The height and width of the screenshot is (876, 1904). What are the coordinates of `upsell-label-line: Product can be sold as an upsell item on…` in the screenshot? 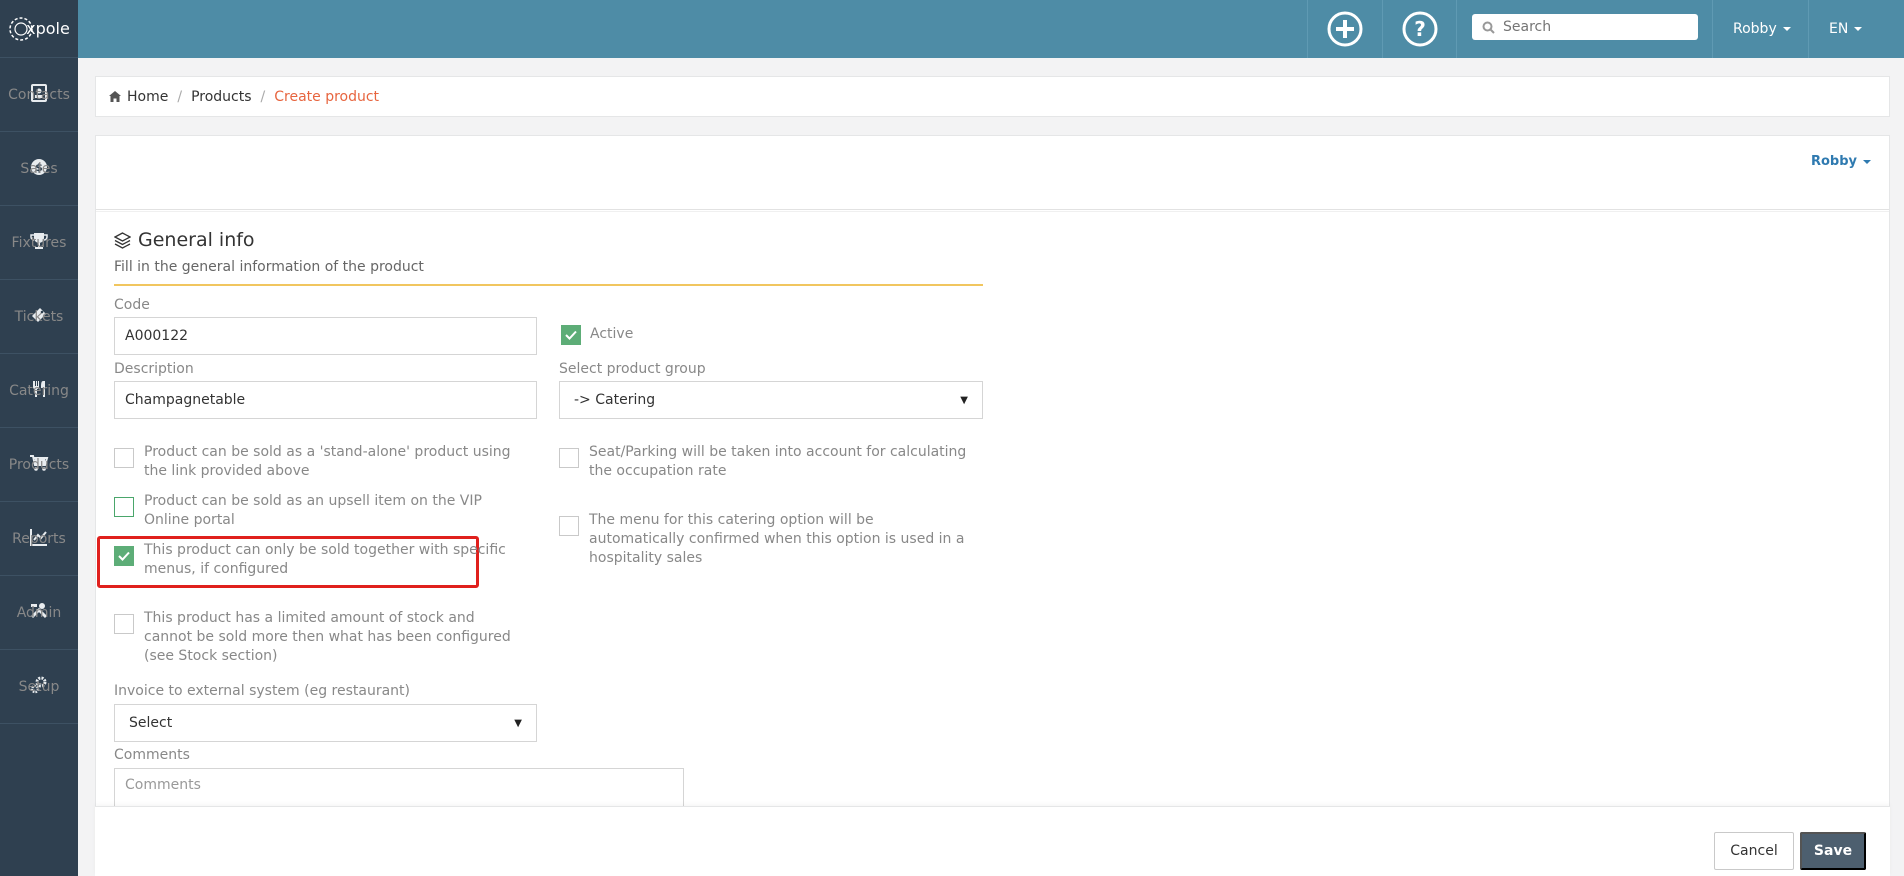 It's located at (313, 501).